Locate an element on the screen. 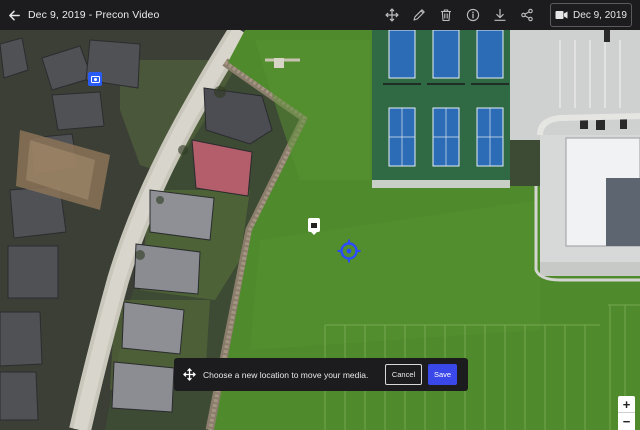  move-icon is located at coordinates (391, 15).